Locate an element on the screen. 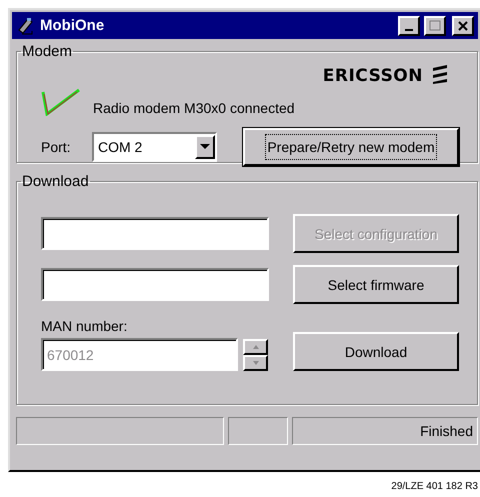 The height and width of the screenshot is (497, 480). minimize-icon is located at coordinates (409, 29).